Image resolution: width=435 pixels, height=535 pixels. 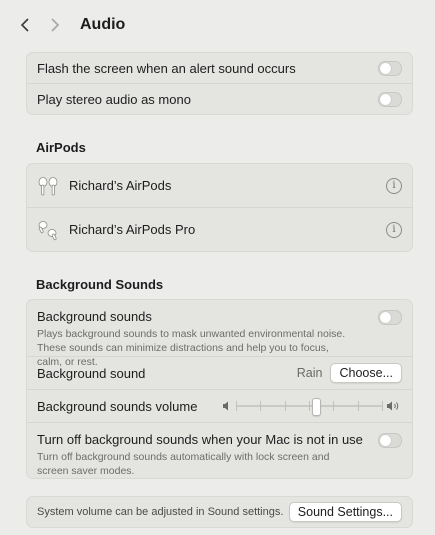 I want to click on speaker-low-icon, so click(x=225, y=406).